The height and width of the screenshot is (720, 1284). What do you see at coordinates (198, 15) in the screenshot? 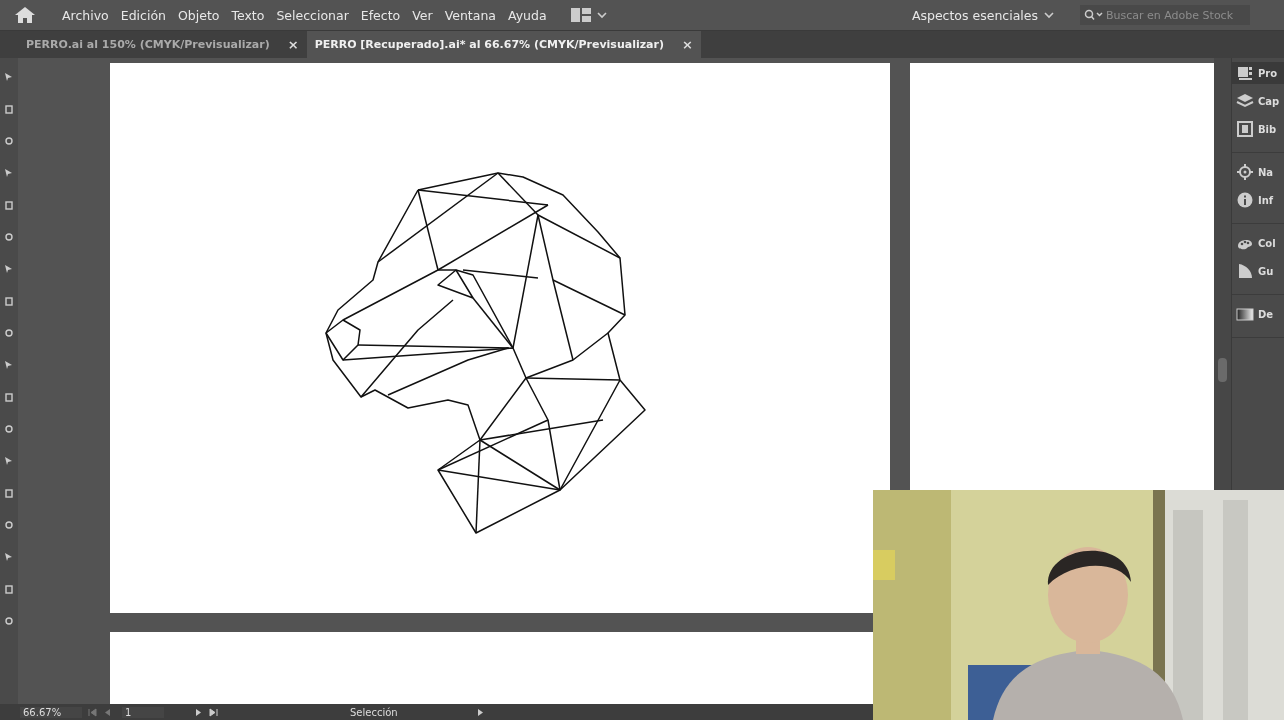
I see `menu-item: Objeto` at bounding box center [198, 15].